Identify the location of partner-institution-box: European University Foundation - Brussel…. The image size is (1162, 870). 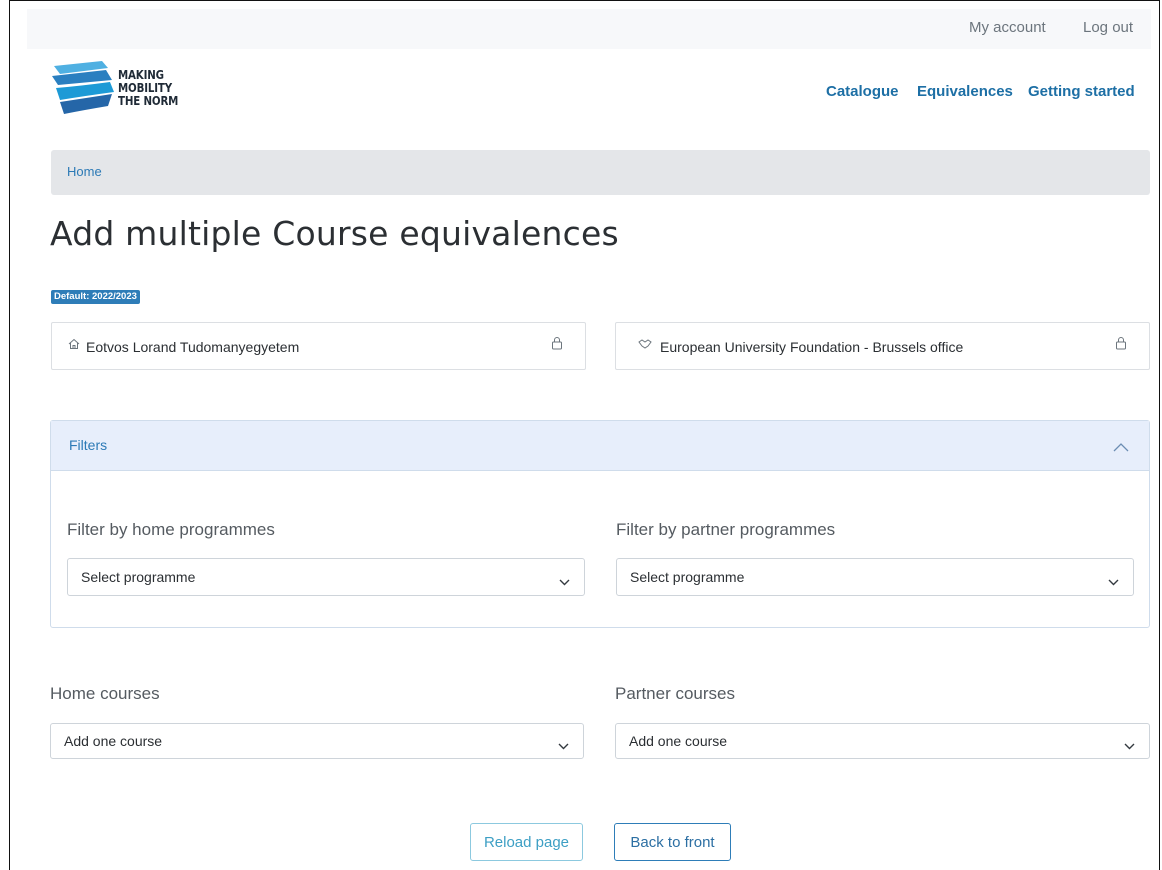
(882, 346).